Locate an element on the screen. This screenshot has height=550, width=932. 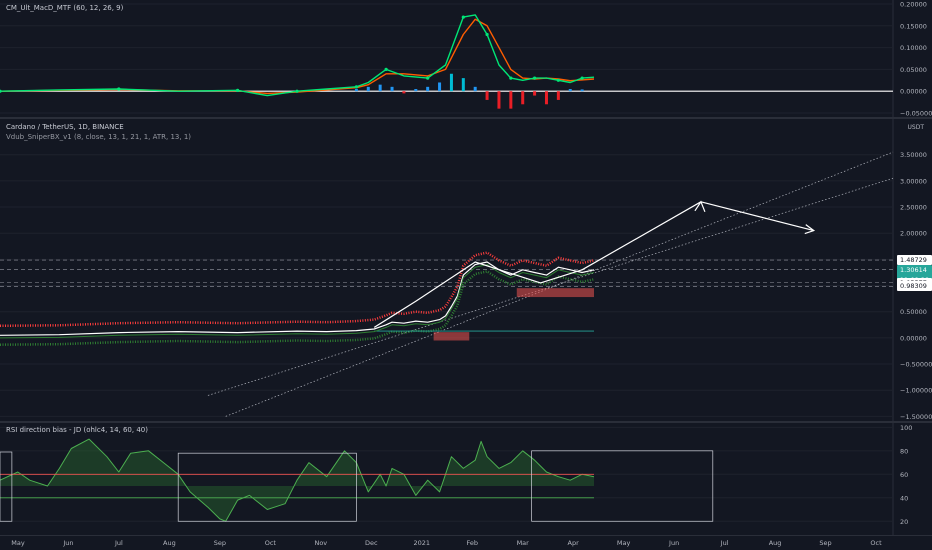
projection-path is located at coordinates (537, 264).